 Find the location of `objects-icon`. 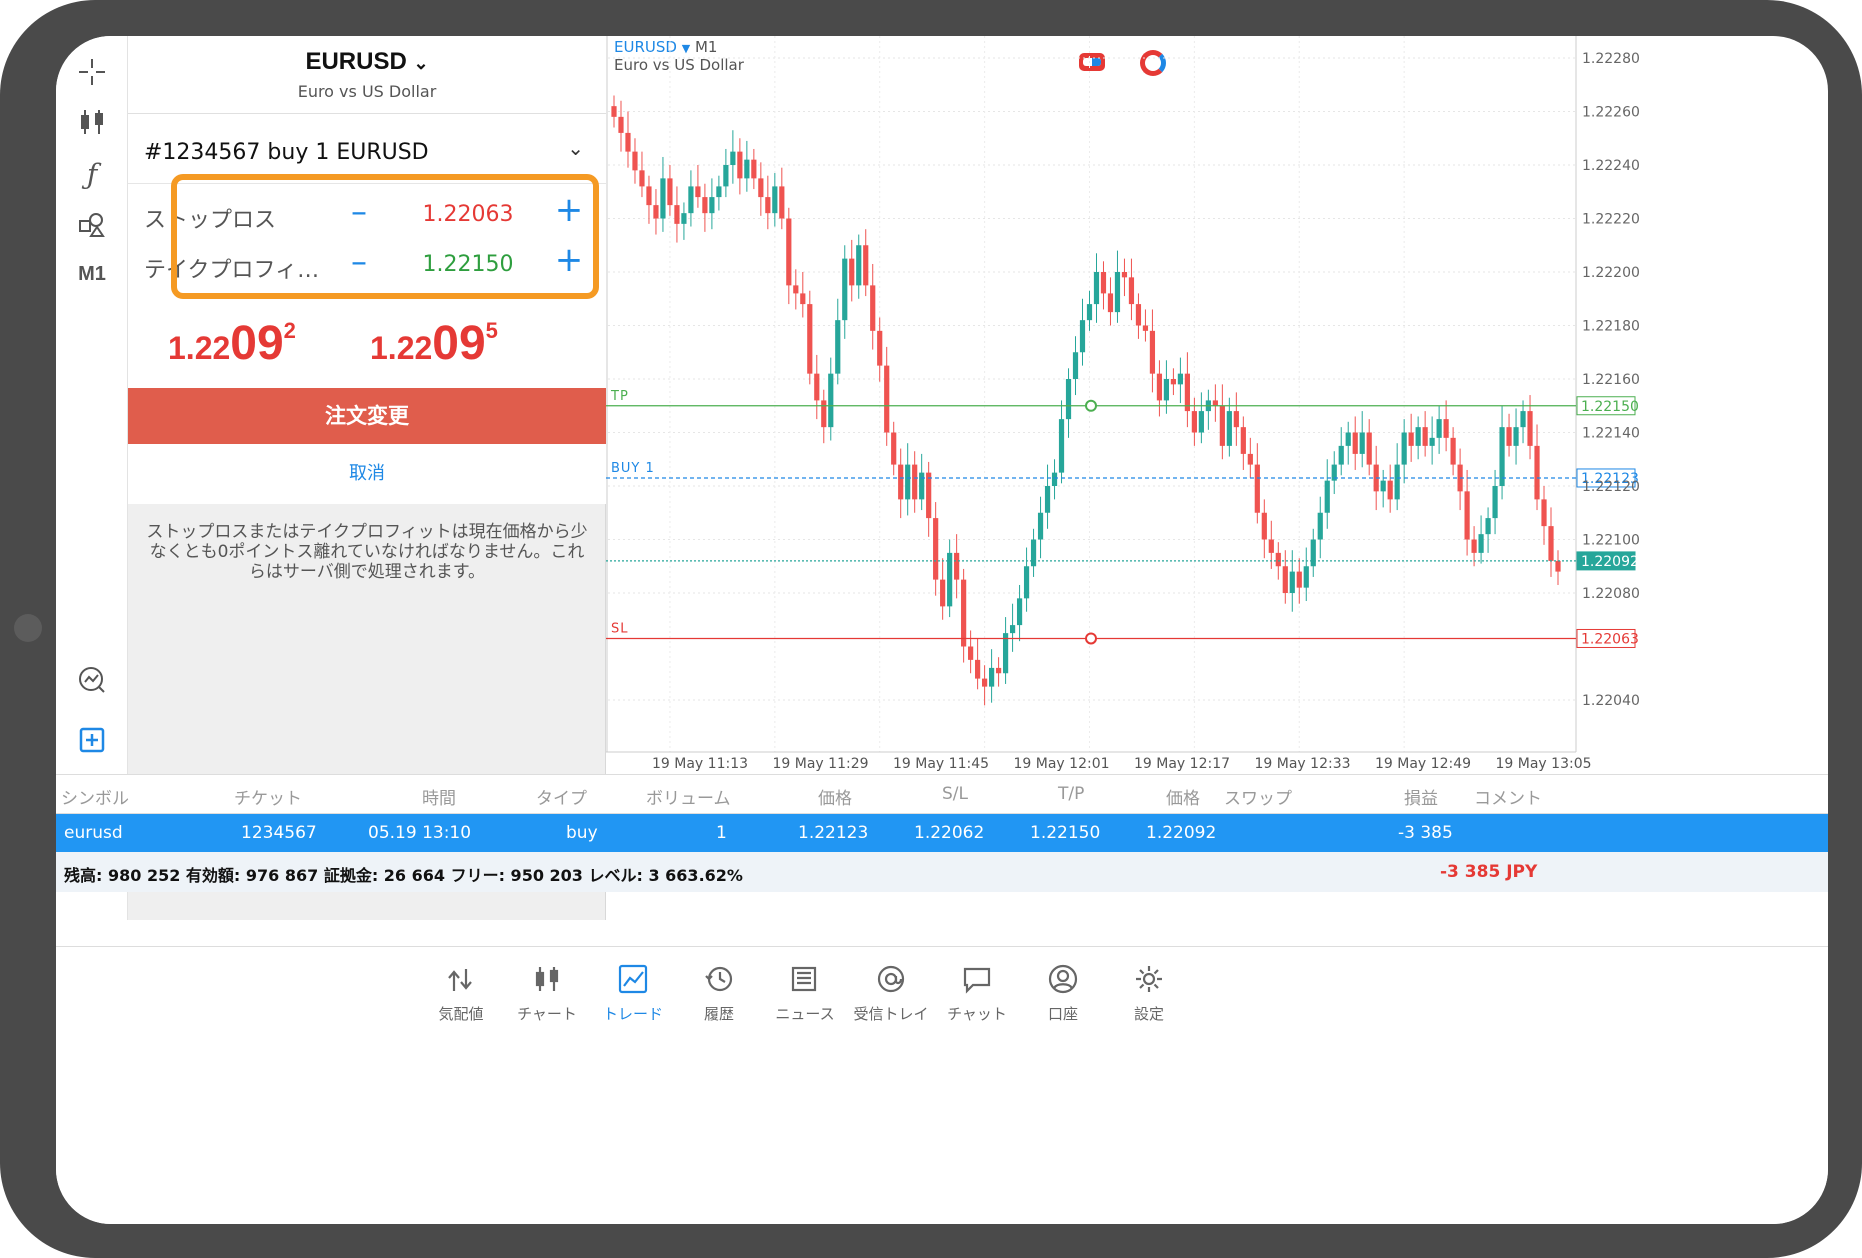

objects-icon is located at coordinates (92, 224).